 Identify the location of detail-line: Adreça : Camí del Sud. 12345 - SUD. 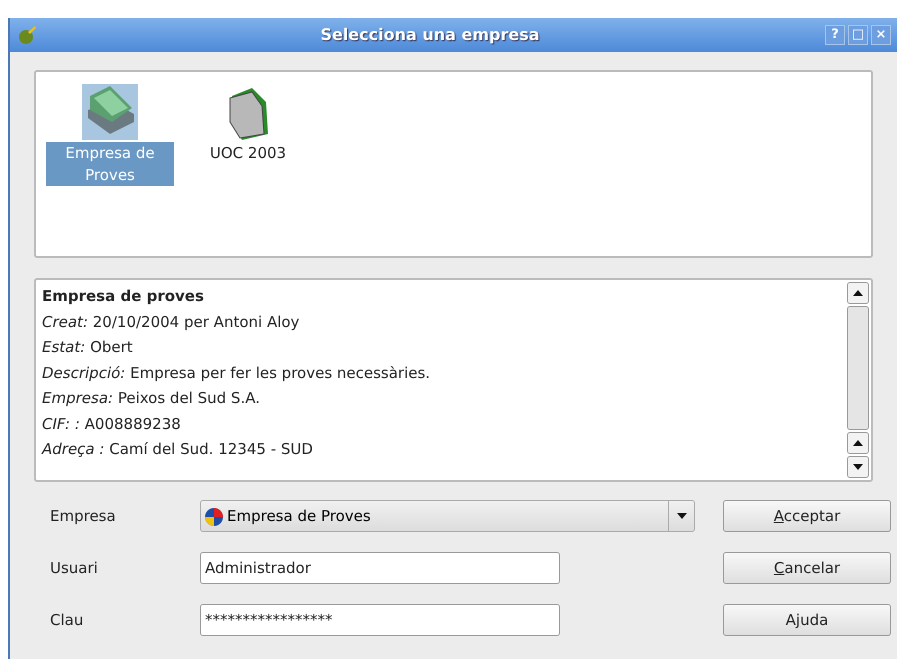
(178, 449).